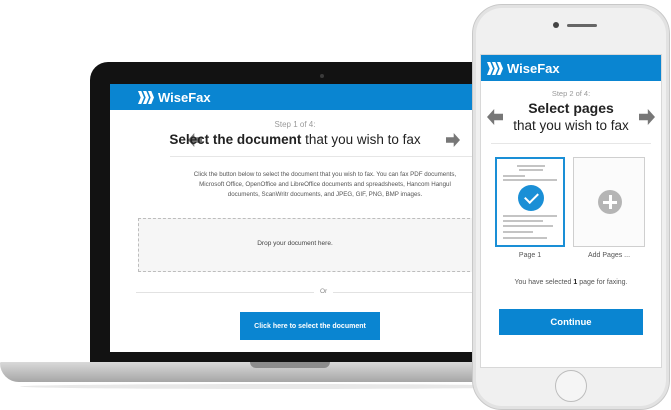 This screenshot has height=410, width=671. I want to click on phone-home-button, so click(571, 386).